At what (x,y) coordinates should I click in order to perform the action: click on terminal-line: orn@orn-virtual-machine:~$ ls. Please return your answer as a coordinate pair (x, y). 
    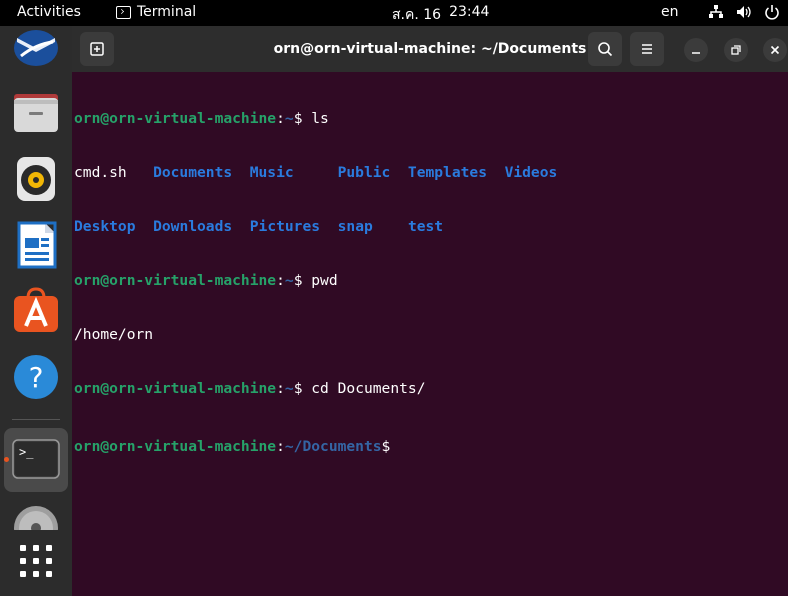
    Looking at the image, I should click on (201, 118).